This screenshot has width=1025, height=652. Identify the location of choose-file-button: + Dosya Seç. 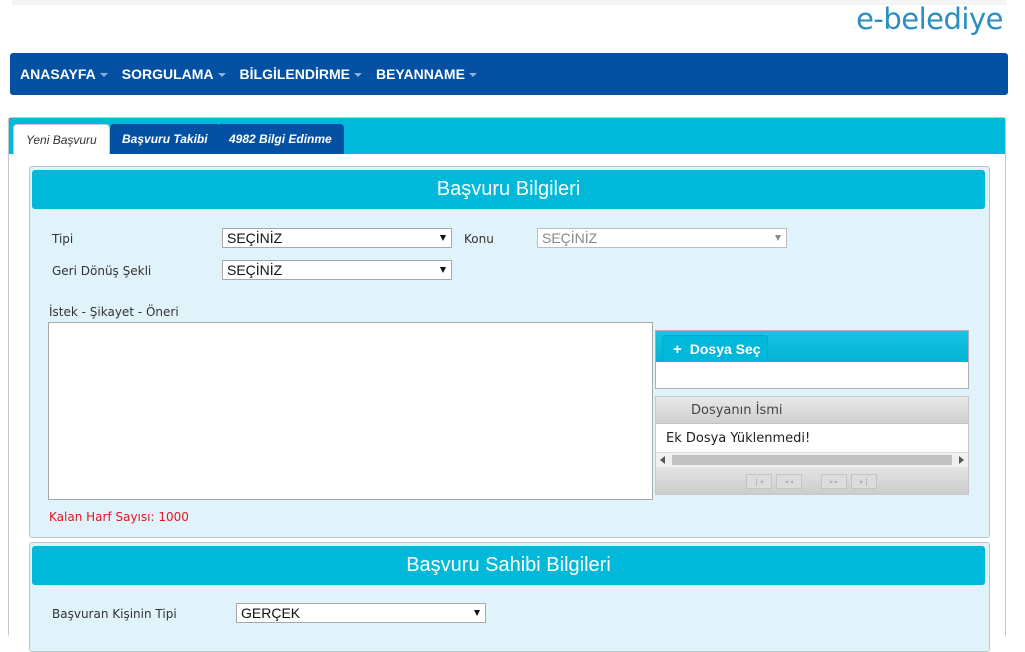
(715, 348).